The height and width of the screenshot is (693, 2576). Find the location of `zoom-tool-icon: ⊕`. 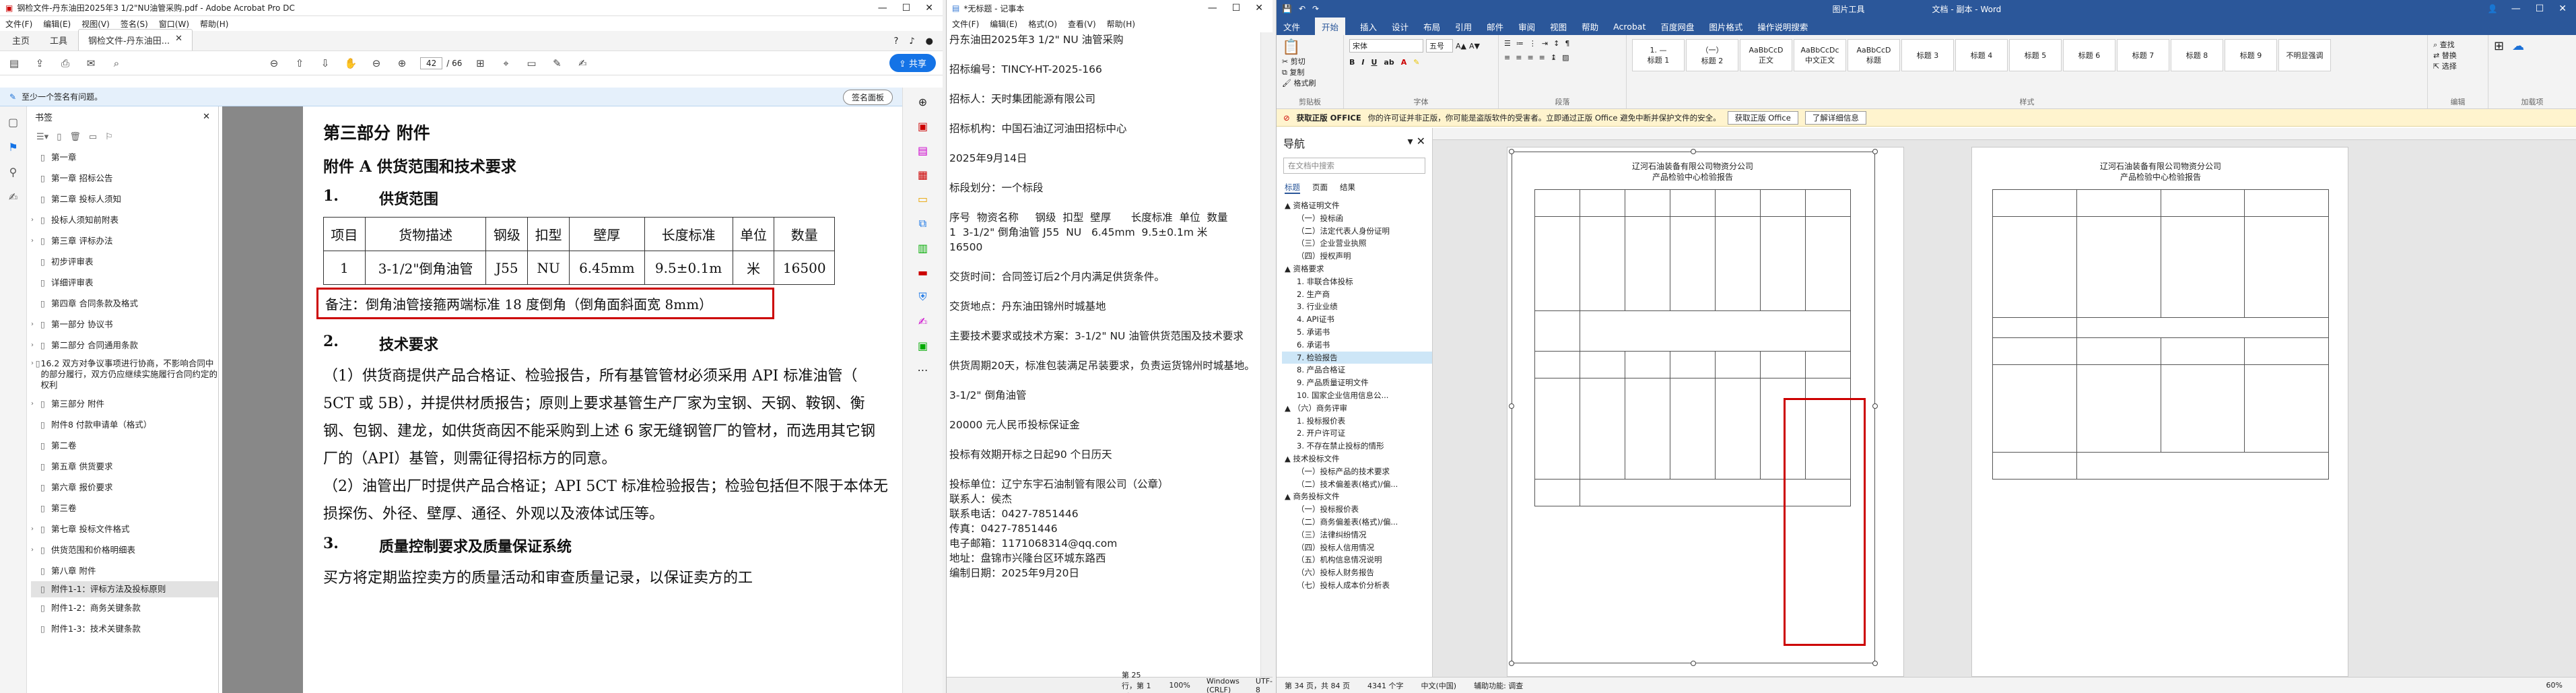

zoom-tool-icon: ⊕ is located at coordinates (923, 102).